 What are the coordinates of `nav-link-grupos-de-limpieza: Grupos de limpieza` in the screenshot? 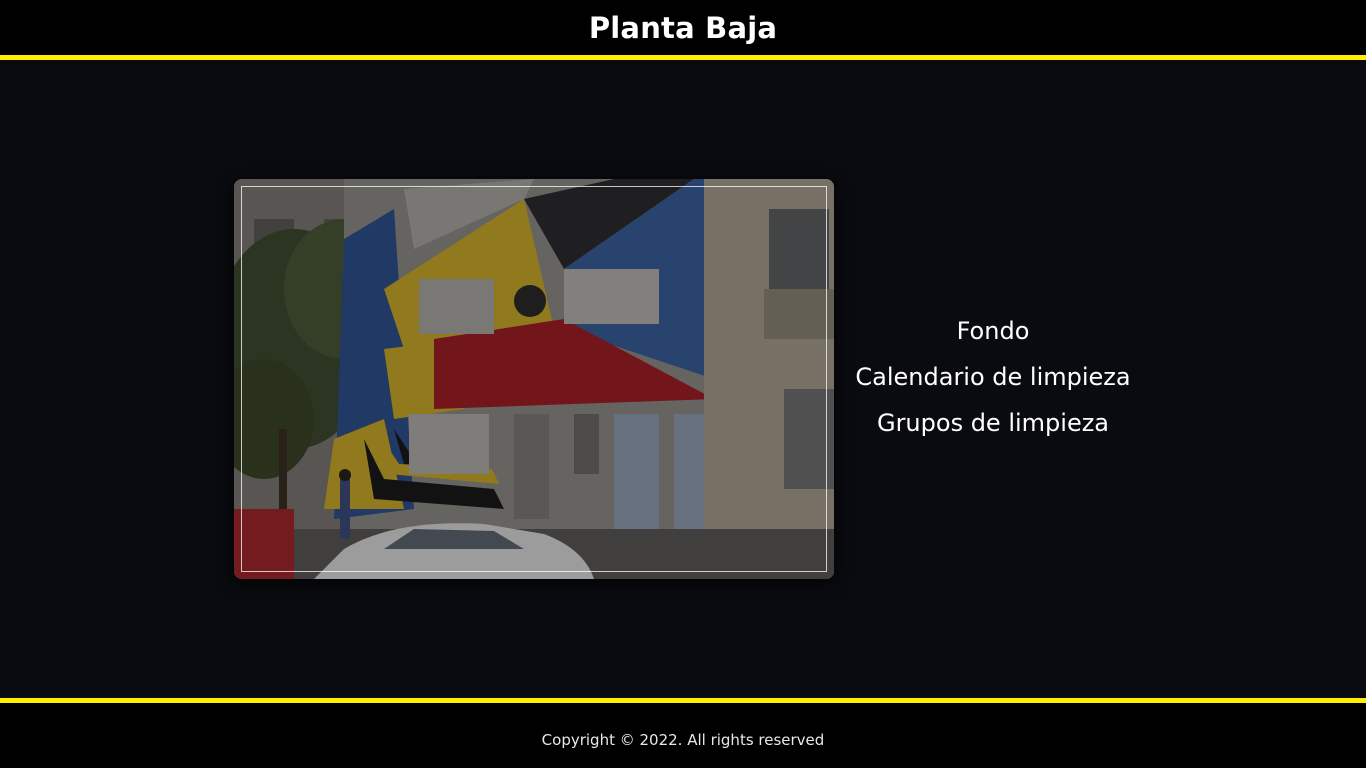 It's located at (993, 423).